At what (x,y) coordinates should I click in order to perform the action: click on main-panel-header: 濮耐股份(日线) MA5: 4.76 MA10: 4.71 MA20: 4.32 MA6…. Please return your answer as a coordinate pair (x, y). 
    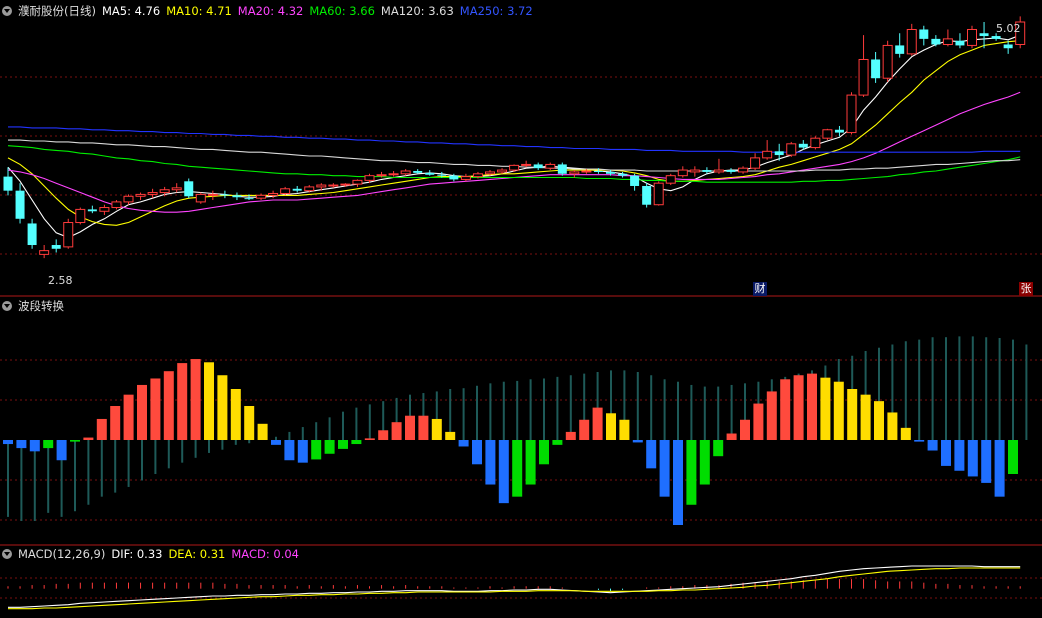
    Looking at the image, I should click on (270, 11).